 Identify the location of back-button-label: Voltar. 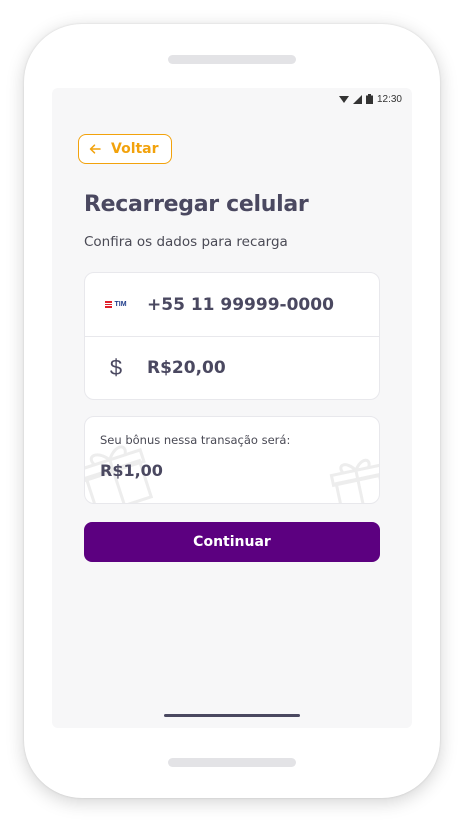
(135, 149).